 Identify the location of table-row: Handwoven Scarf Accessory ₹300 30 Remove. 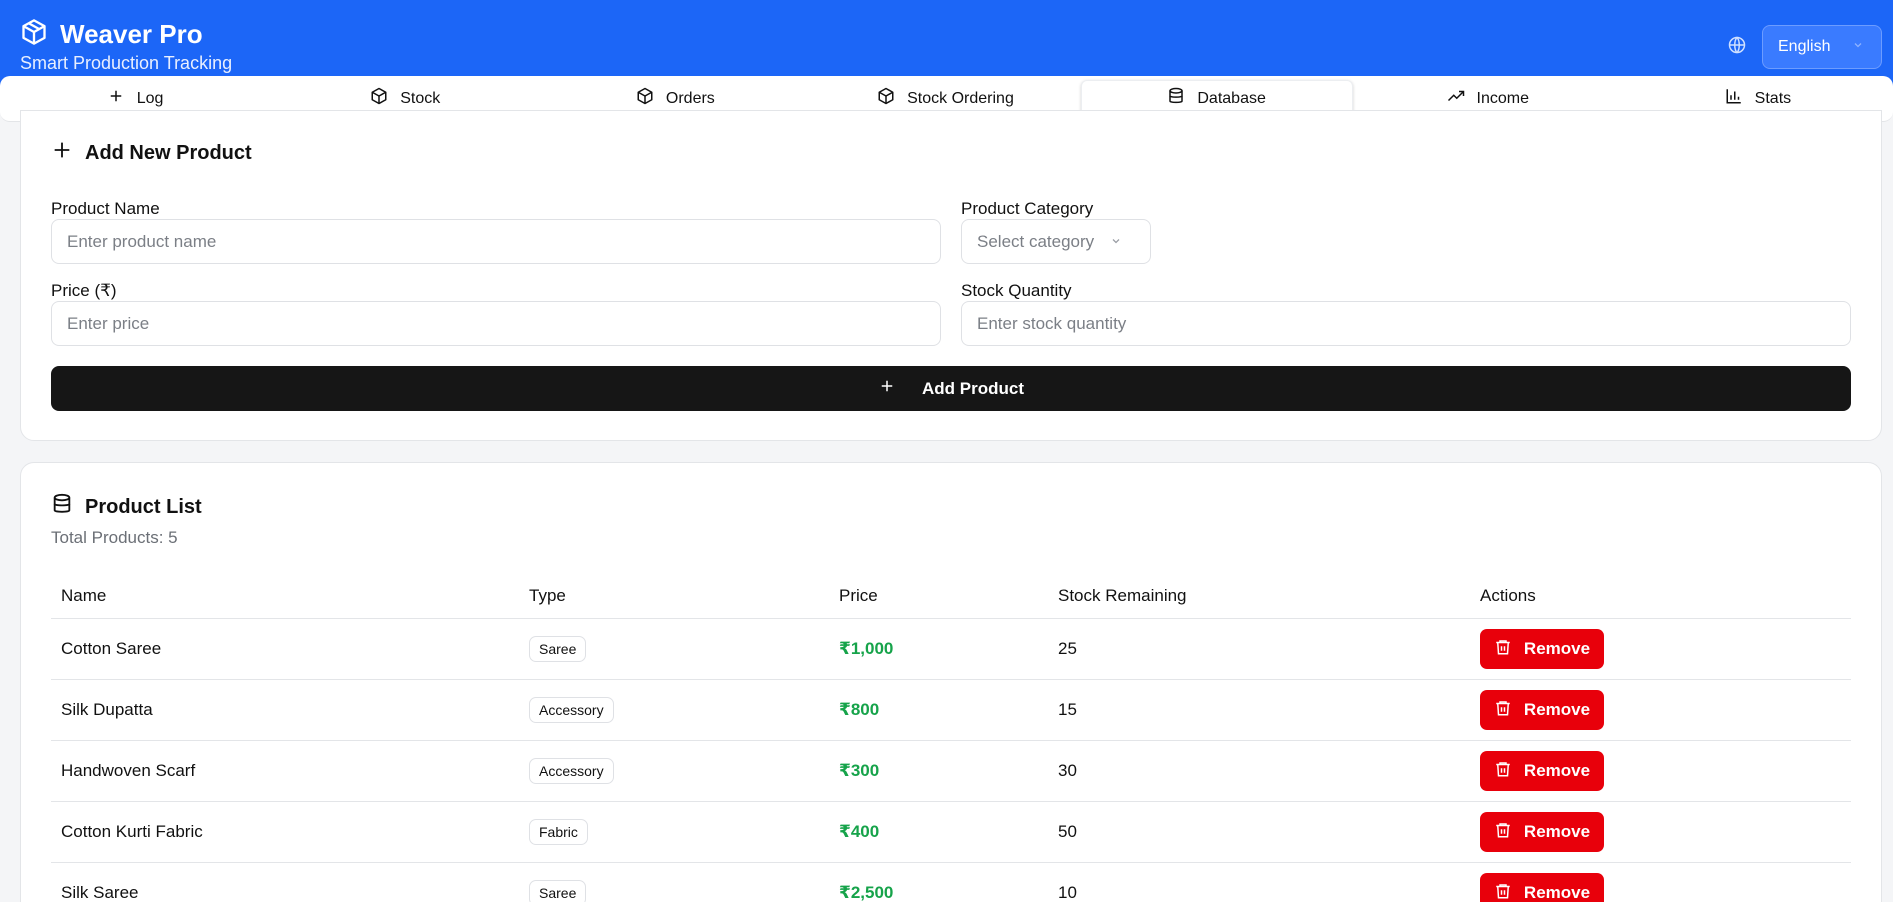
(951, 771).